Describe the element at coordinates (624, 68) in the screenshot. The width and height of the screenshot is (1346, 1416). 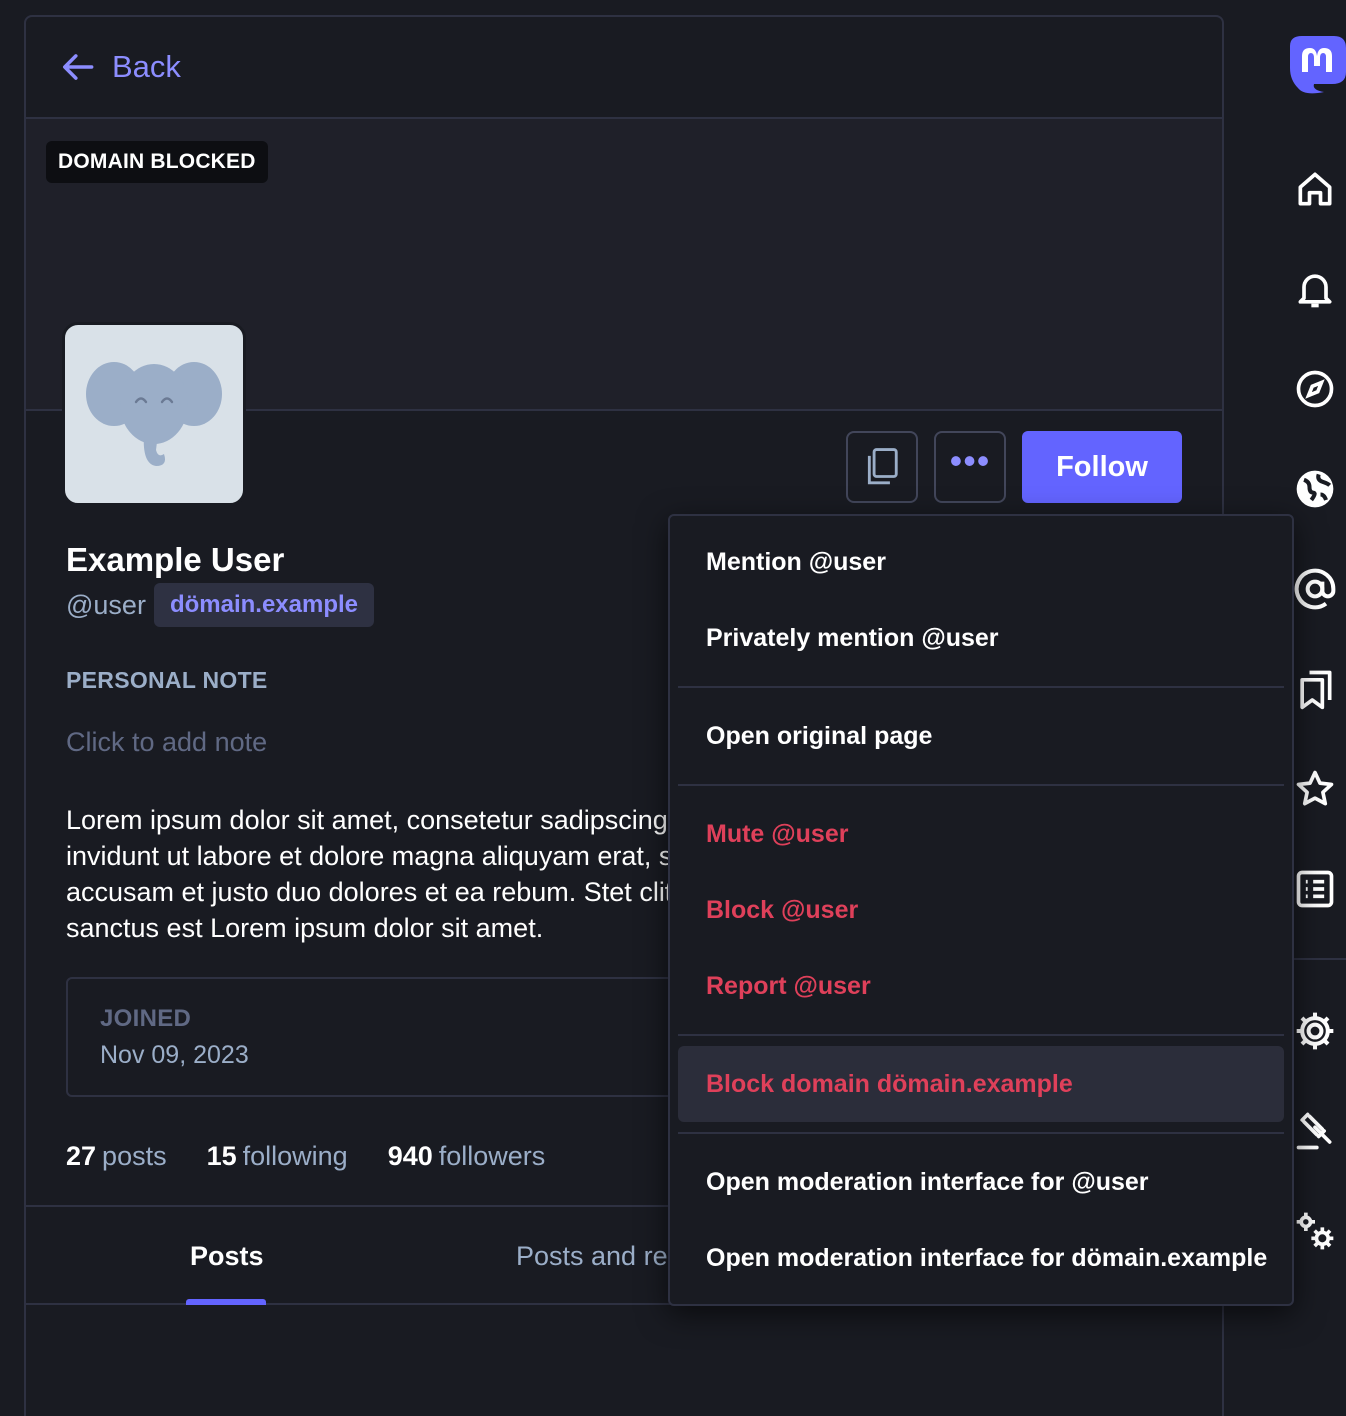
I see `column-header: Back` at that location.